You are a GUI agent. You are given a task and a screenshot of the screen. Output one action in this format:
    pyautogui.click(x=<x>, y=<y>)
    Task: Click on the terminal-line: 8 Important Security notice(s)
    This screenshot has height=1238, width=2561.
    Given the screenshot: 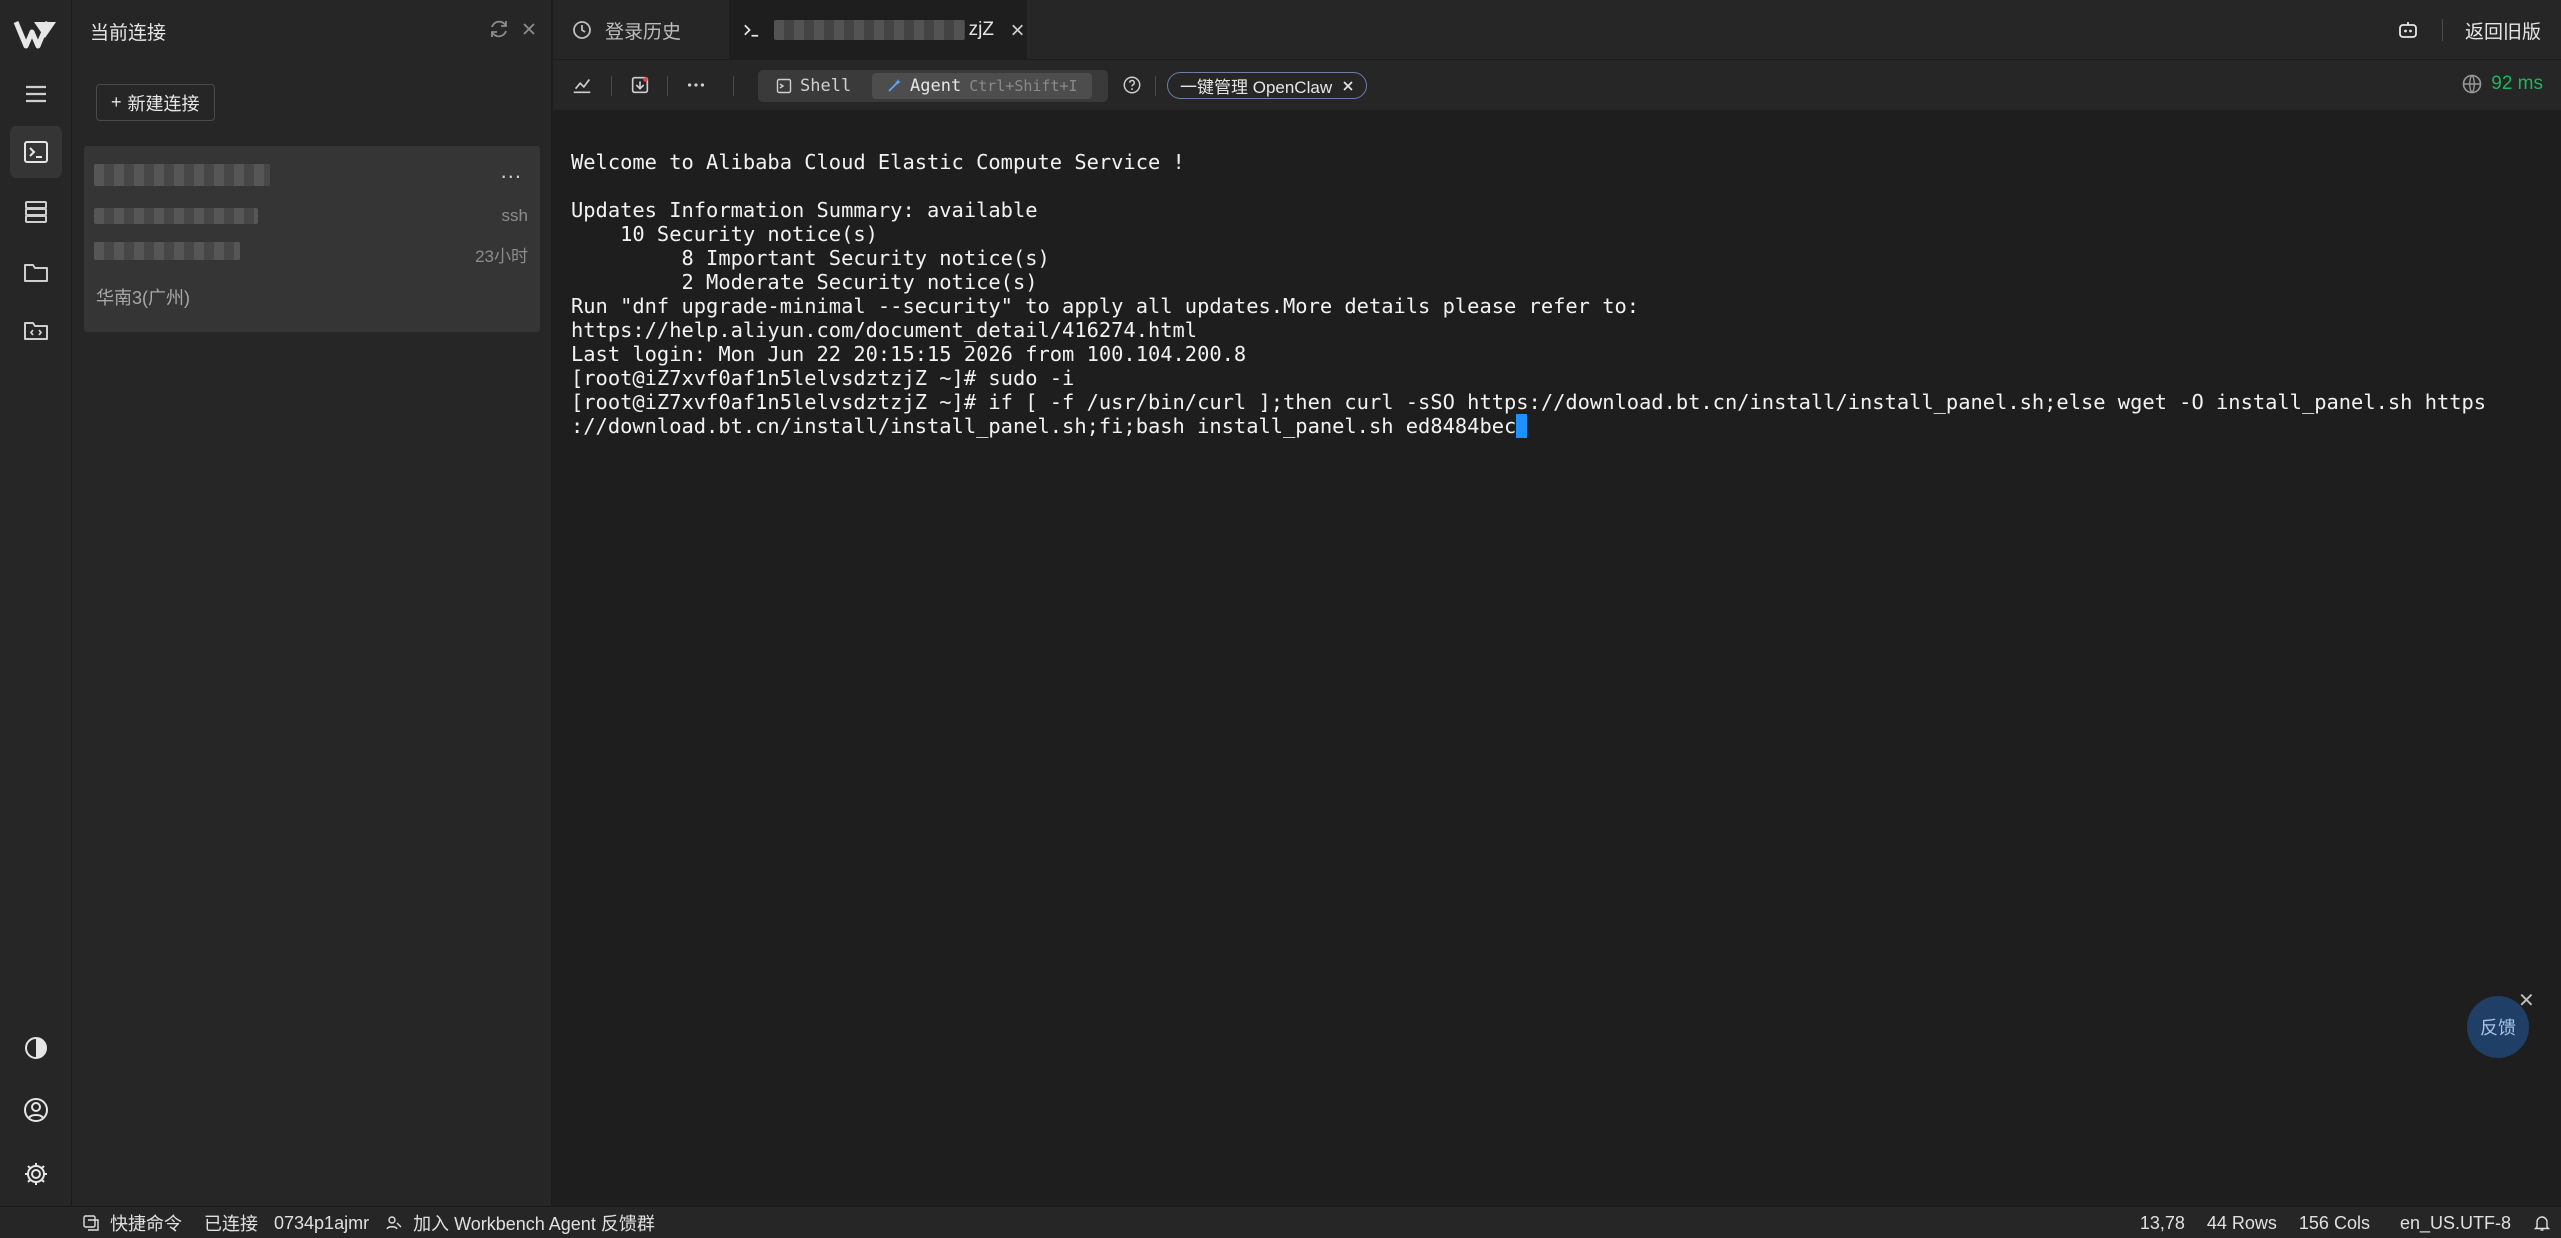 What is the action you would take?
    pyautogui.click(x=810, y=258)
    